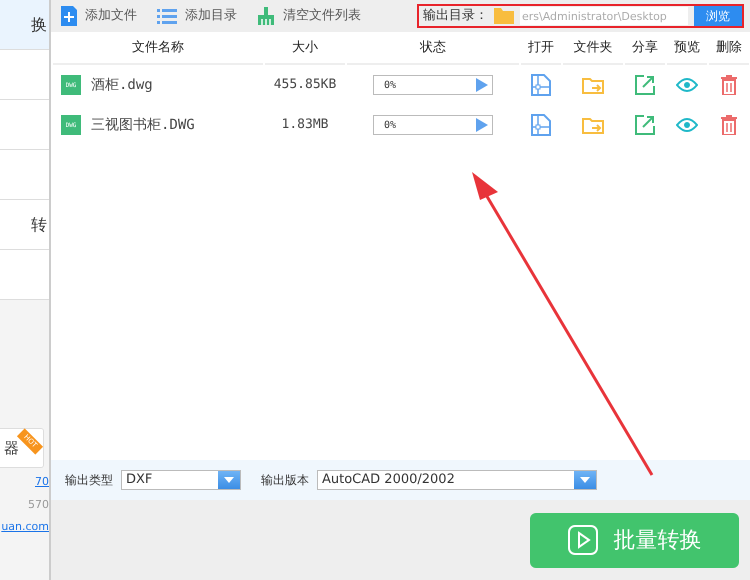 The height and width of the screenshot is (580, 750). What do you see at coordinates (309, 16) in the screenshot?
I see `toolbar-button: 清空文件列表` at bounding box center [309, 16].